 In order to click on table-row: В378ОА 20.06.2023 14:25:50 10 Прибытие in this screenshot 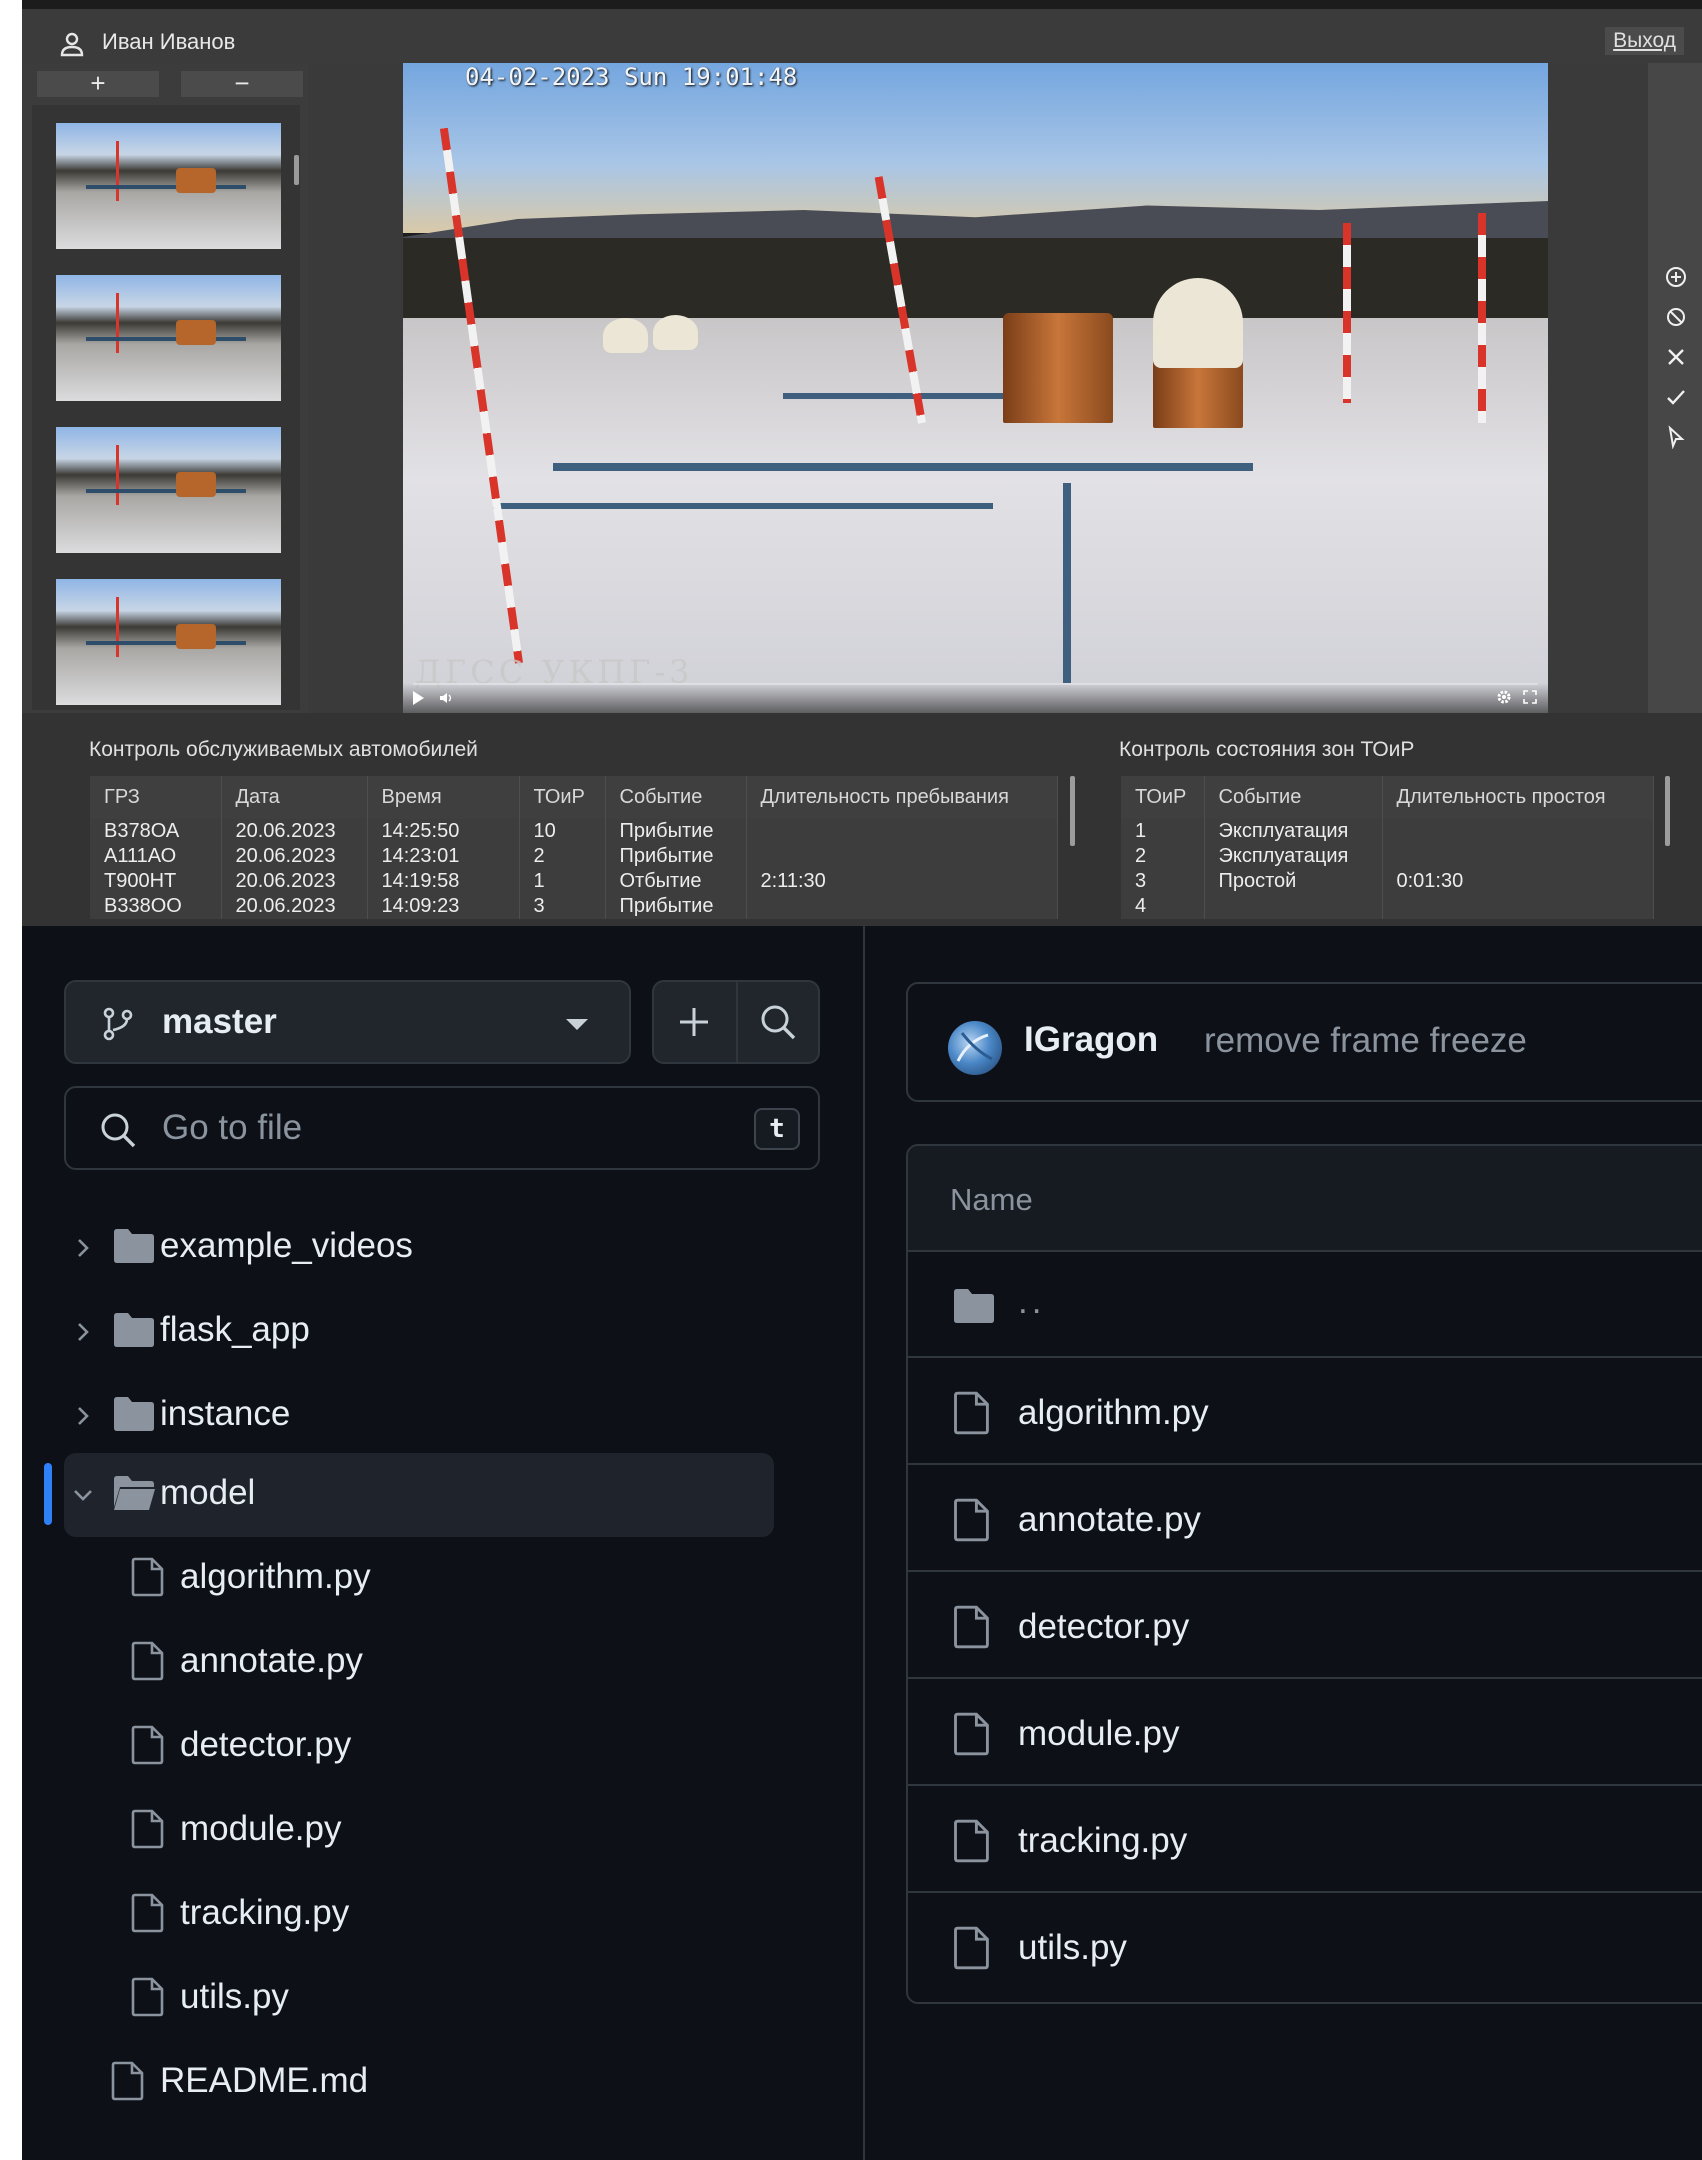, I will do `click(574, 831)`.